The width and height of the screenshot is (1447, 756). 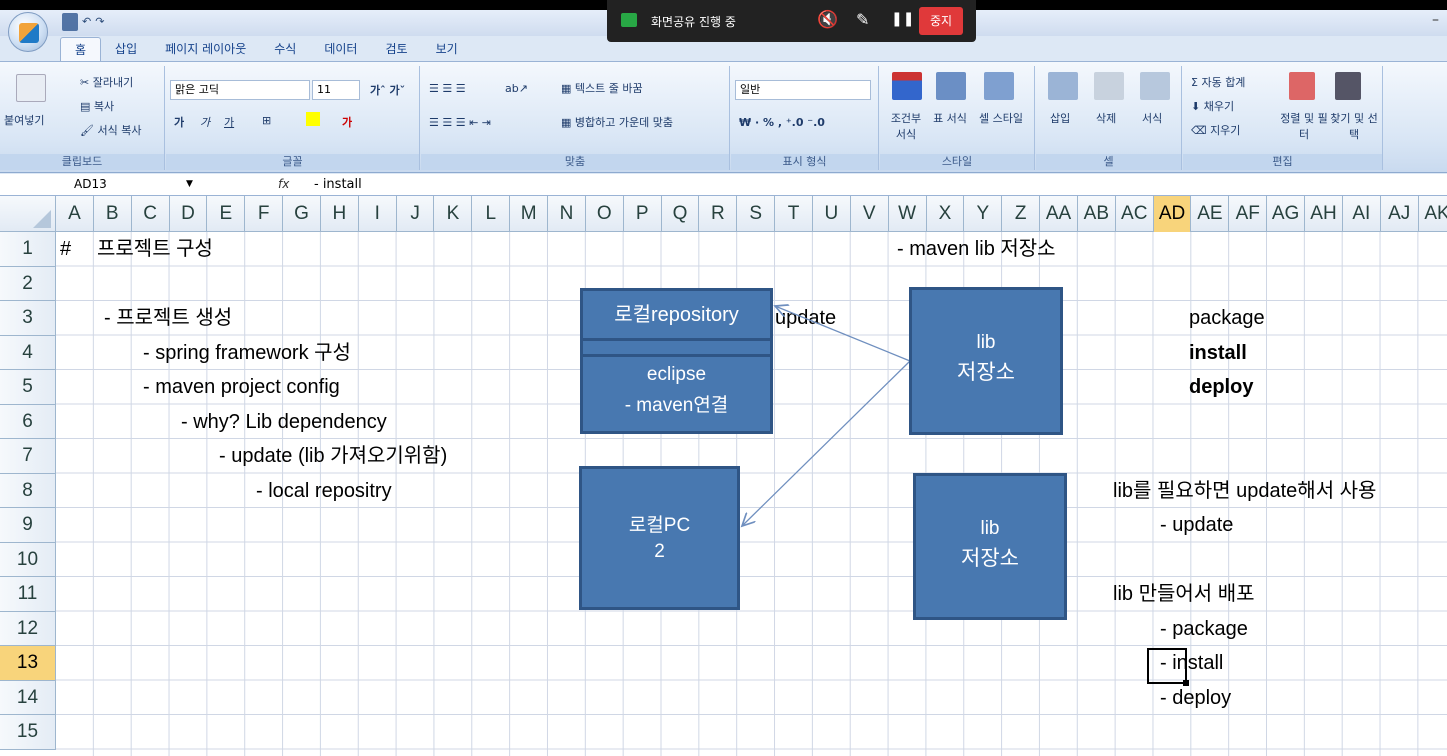 What do you see at coordinates (113, 82) in the screenshot?
I see `cut-label: 잘라내기` at bounding box center [113, 82].